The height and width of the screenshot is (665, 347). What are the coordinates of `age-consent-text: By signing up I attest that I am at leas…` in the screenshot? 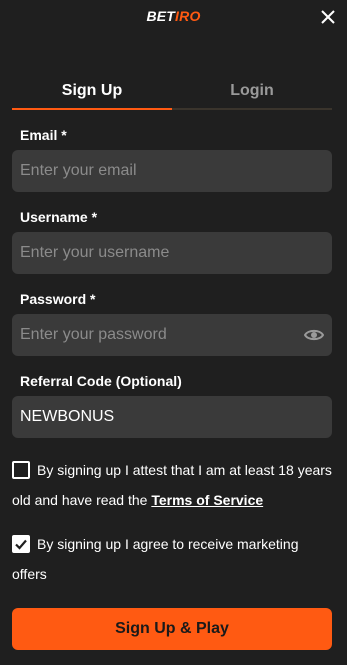 It's located at (172, 485).